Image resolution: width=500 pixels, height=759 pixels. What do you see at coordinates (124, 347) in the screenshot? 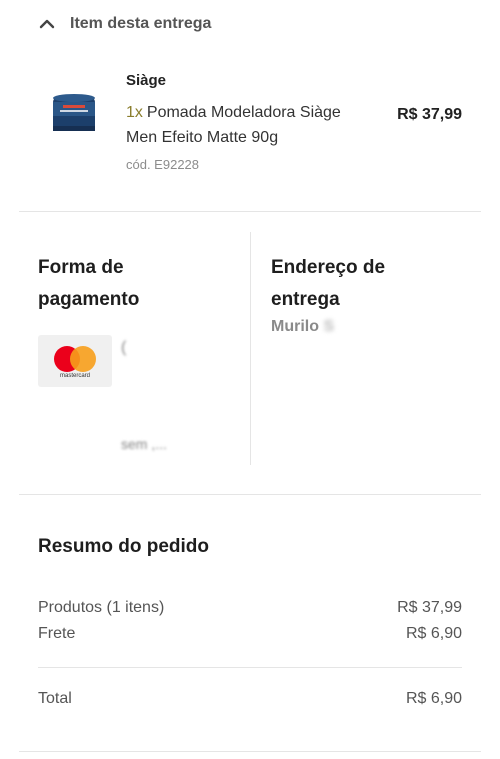
I see `payment-card-info: (` at bounding box center [124, 347].